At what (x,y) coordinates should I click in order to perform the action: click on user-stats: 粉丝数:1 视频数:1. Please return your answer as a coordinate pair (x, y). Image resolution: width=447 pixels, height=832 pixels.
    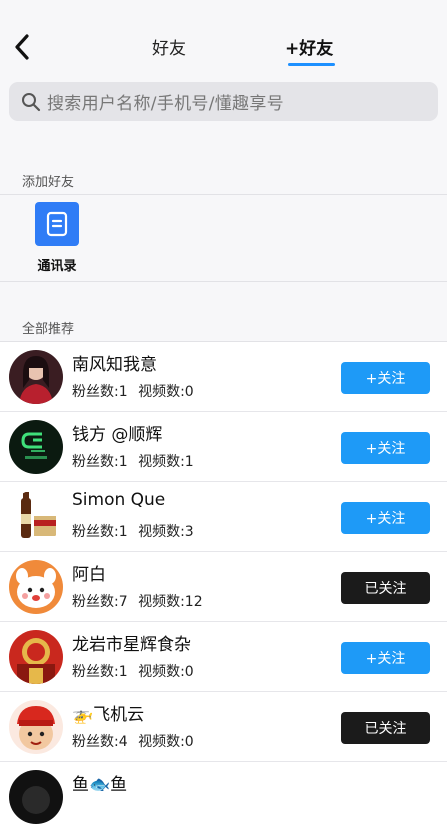
    Looking at the image, I should click on (133, 461).